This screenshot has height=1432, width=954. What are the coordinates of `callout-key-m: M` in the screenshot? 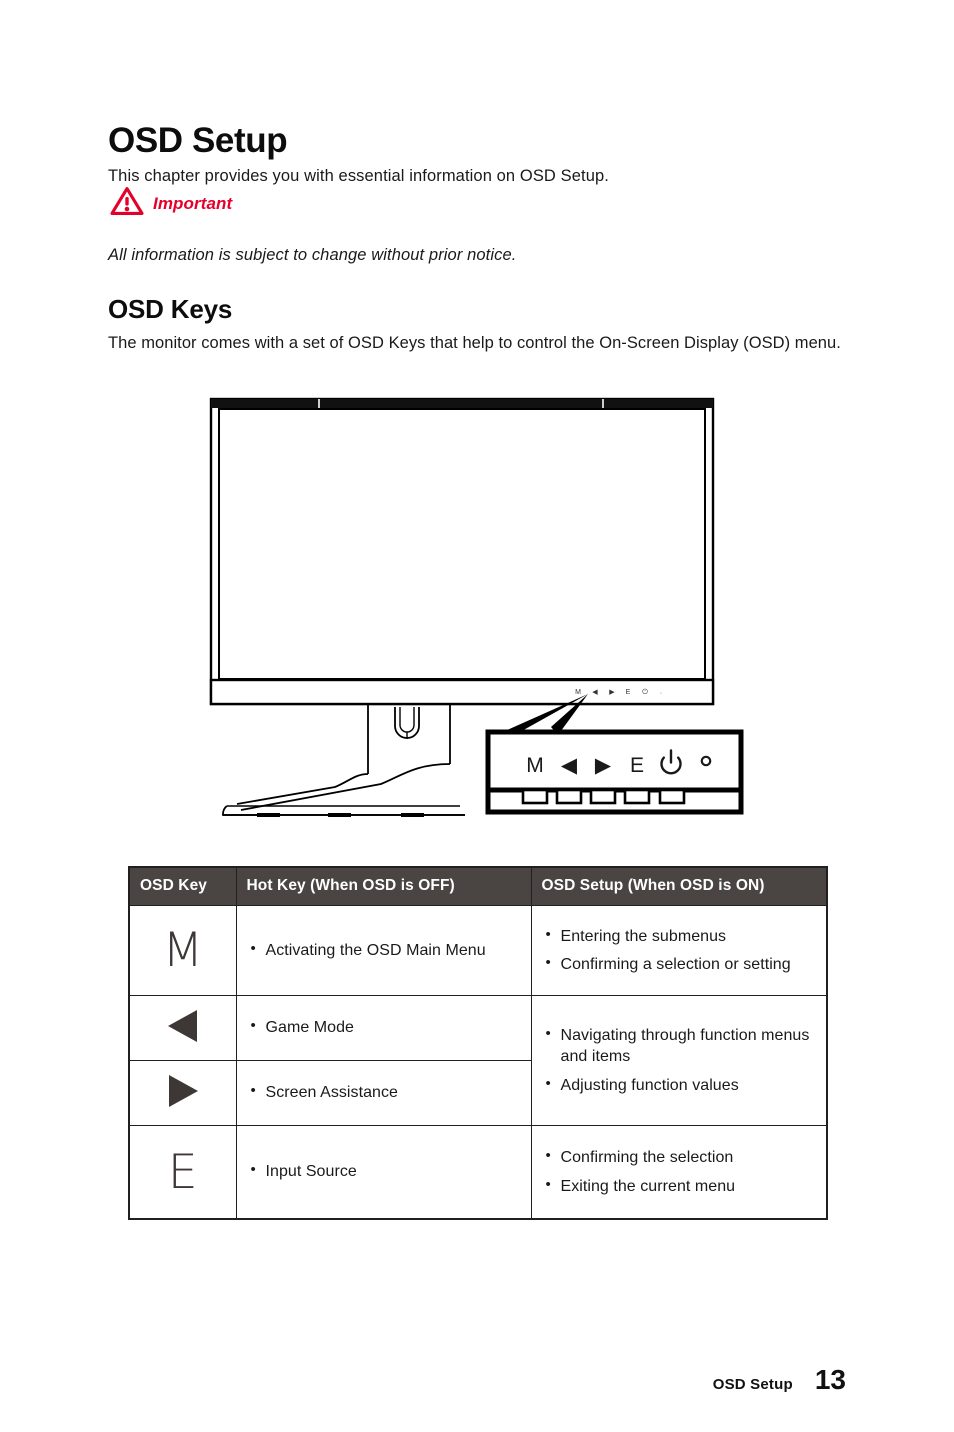 It's located at (535, 765).